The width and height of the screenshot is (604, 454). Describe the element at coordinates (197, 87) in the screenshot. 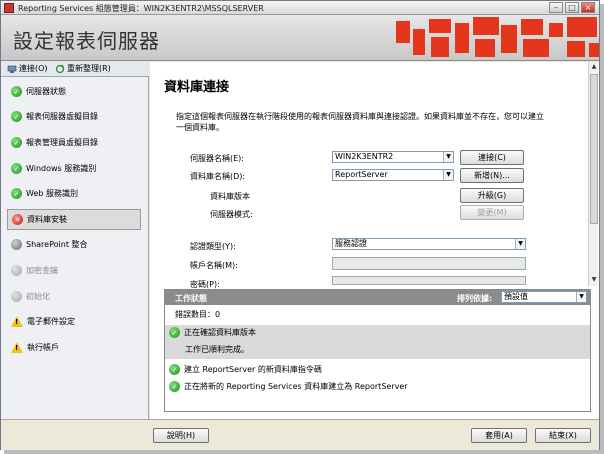

I see `section-heading: 資料庫連接` at that location.